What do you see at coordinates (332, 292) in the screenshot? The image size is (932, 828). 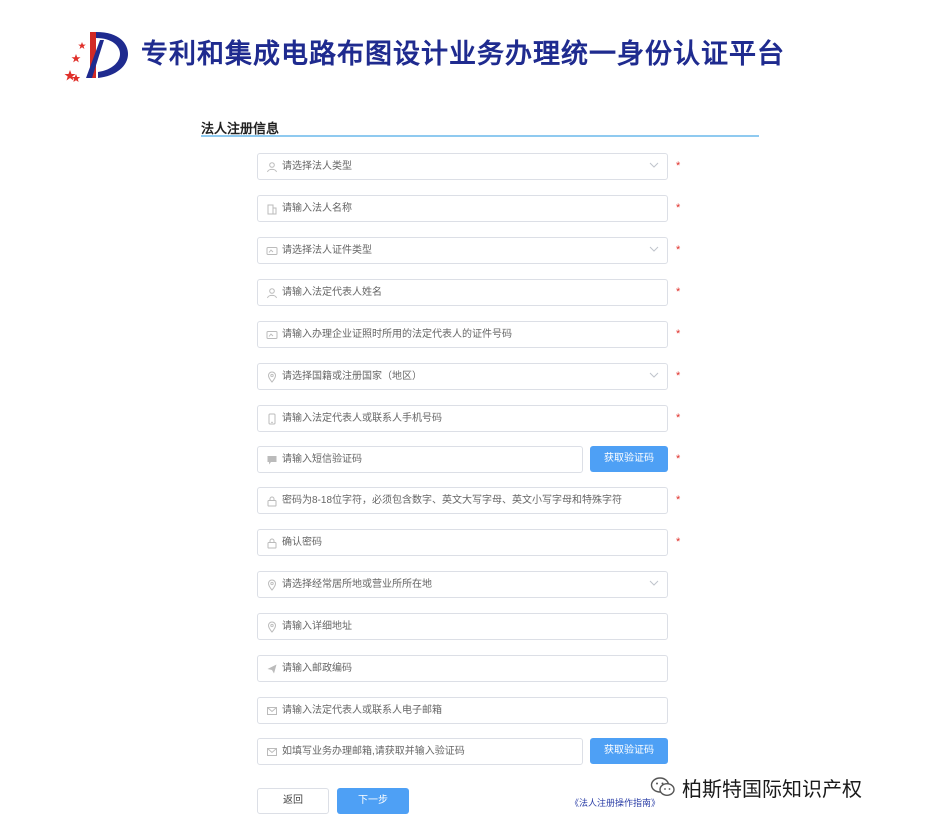 I see `representative-name-placeholder: 请输入法定代表人姓名` at bounding box center [332, 292].